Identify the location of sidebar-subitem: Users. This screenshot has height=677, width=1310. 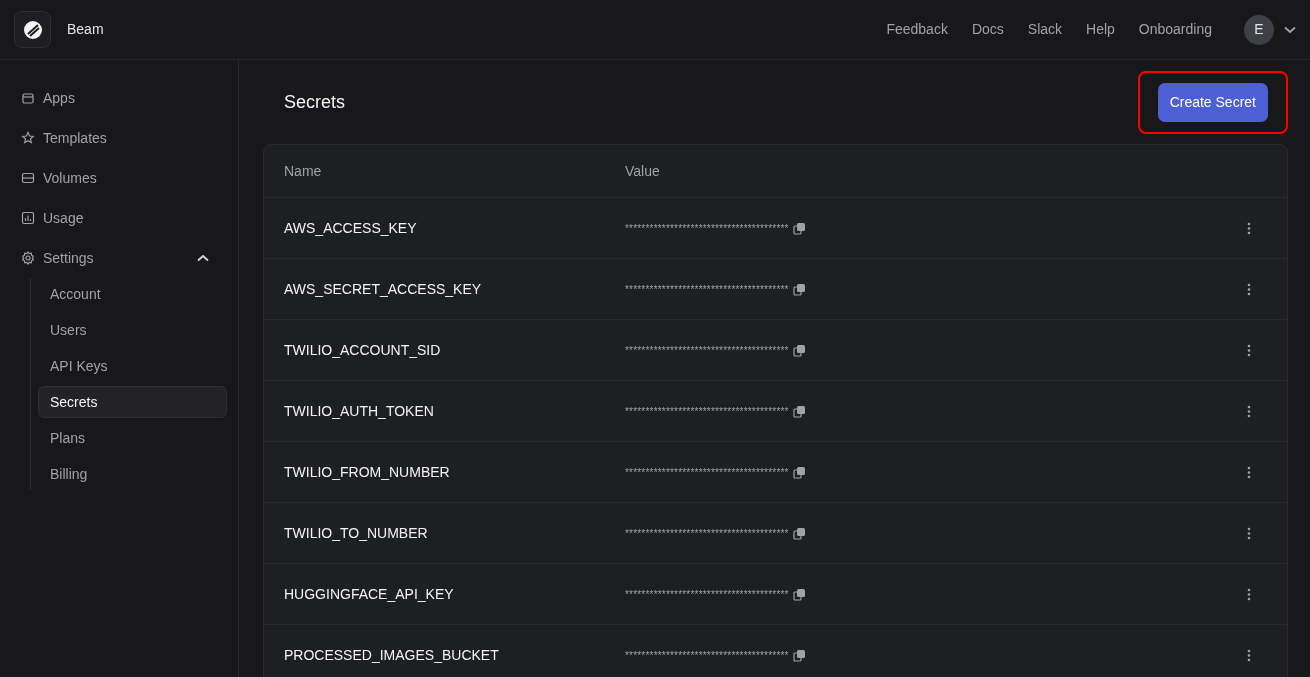
(132, 330).